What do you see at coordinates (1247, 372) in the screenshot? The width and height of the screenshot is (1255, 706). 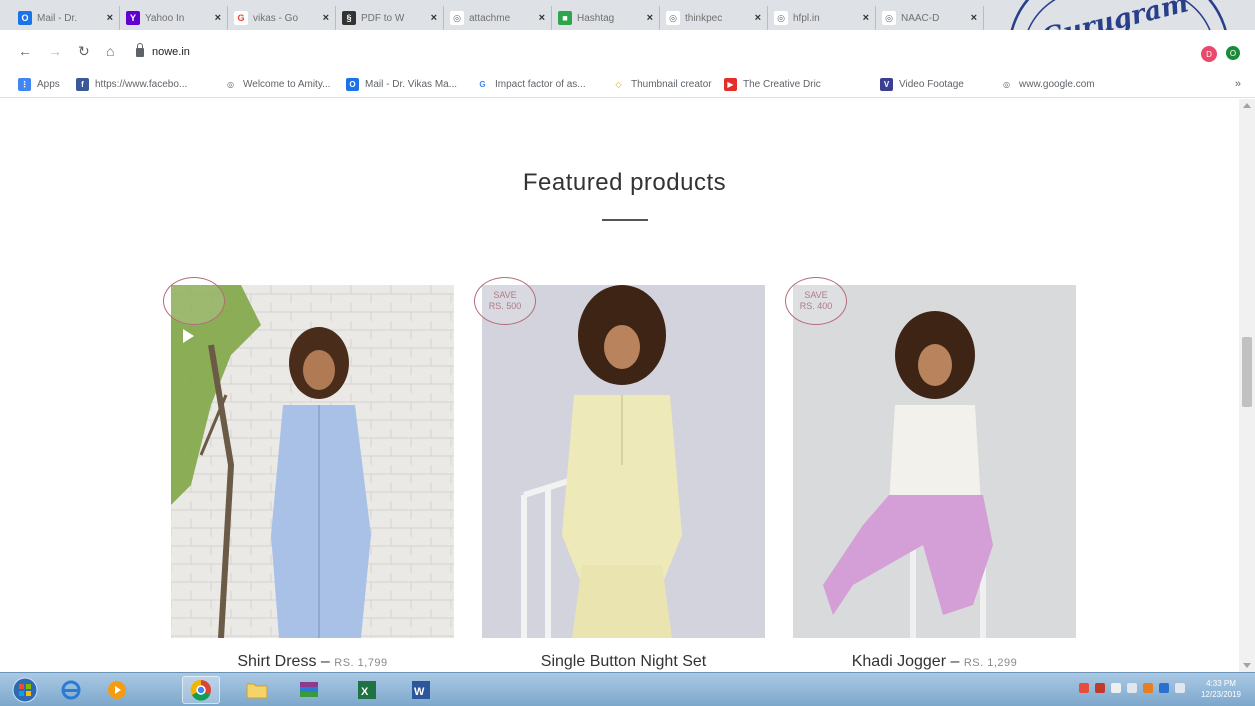 I see `scroll-thumb` at bounding box center [1247, 372].